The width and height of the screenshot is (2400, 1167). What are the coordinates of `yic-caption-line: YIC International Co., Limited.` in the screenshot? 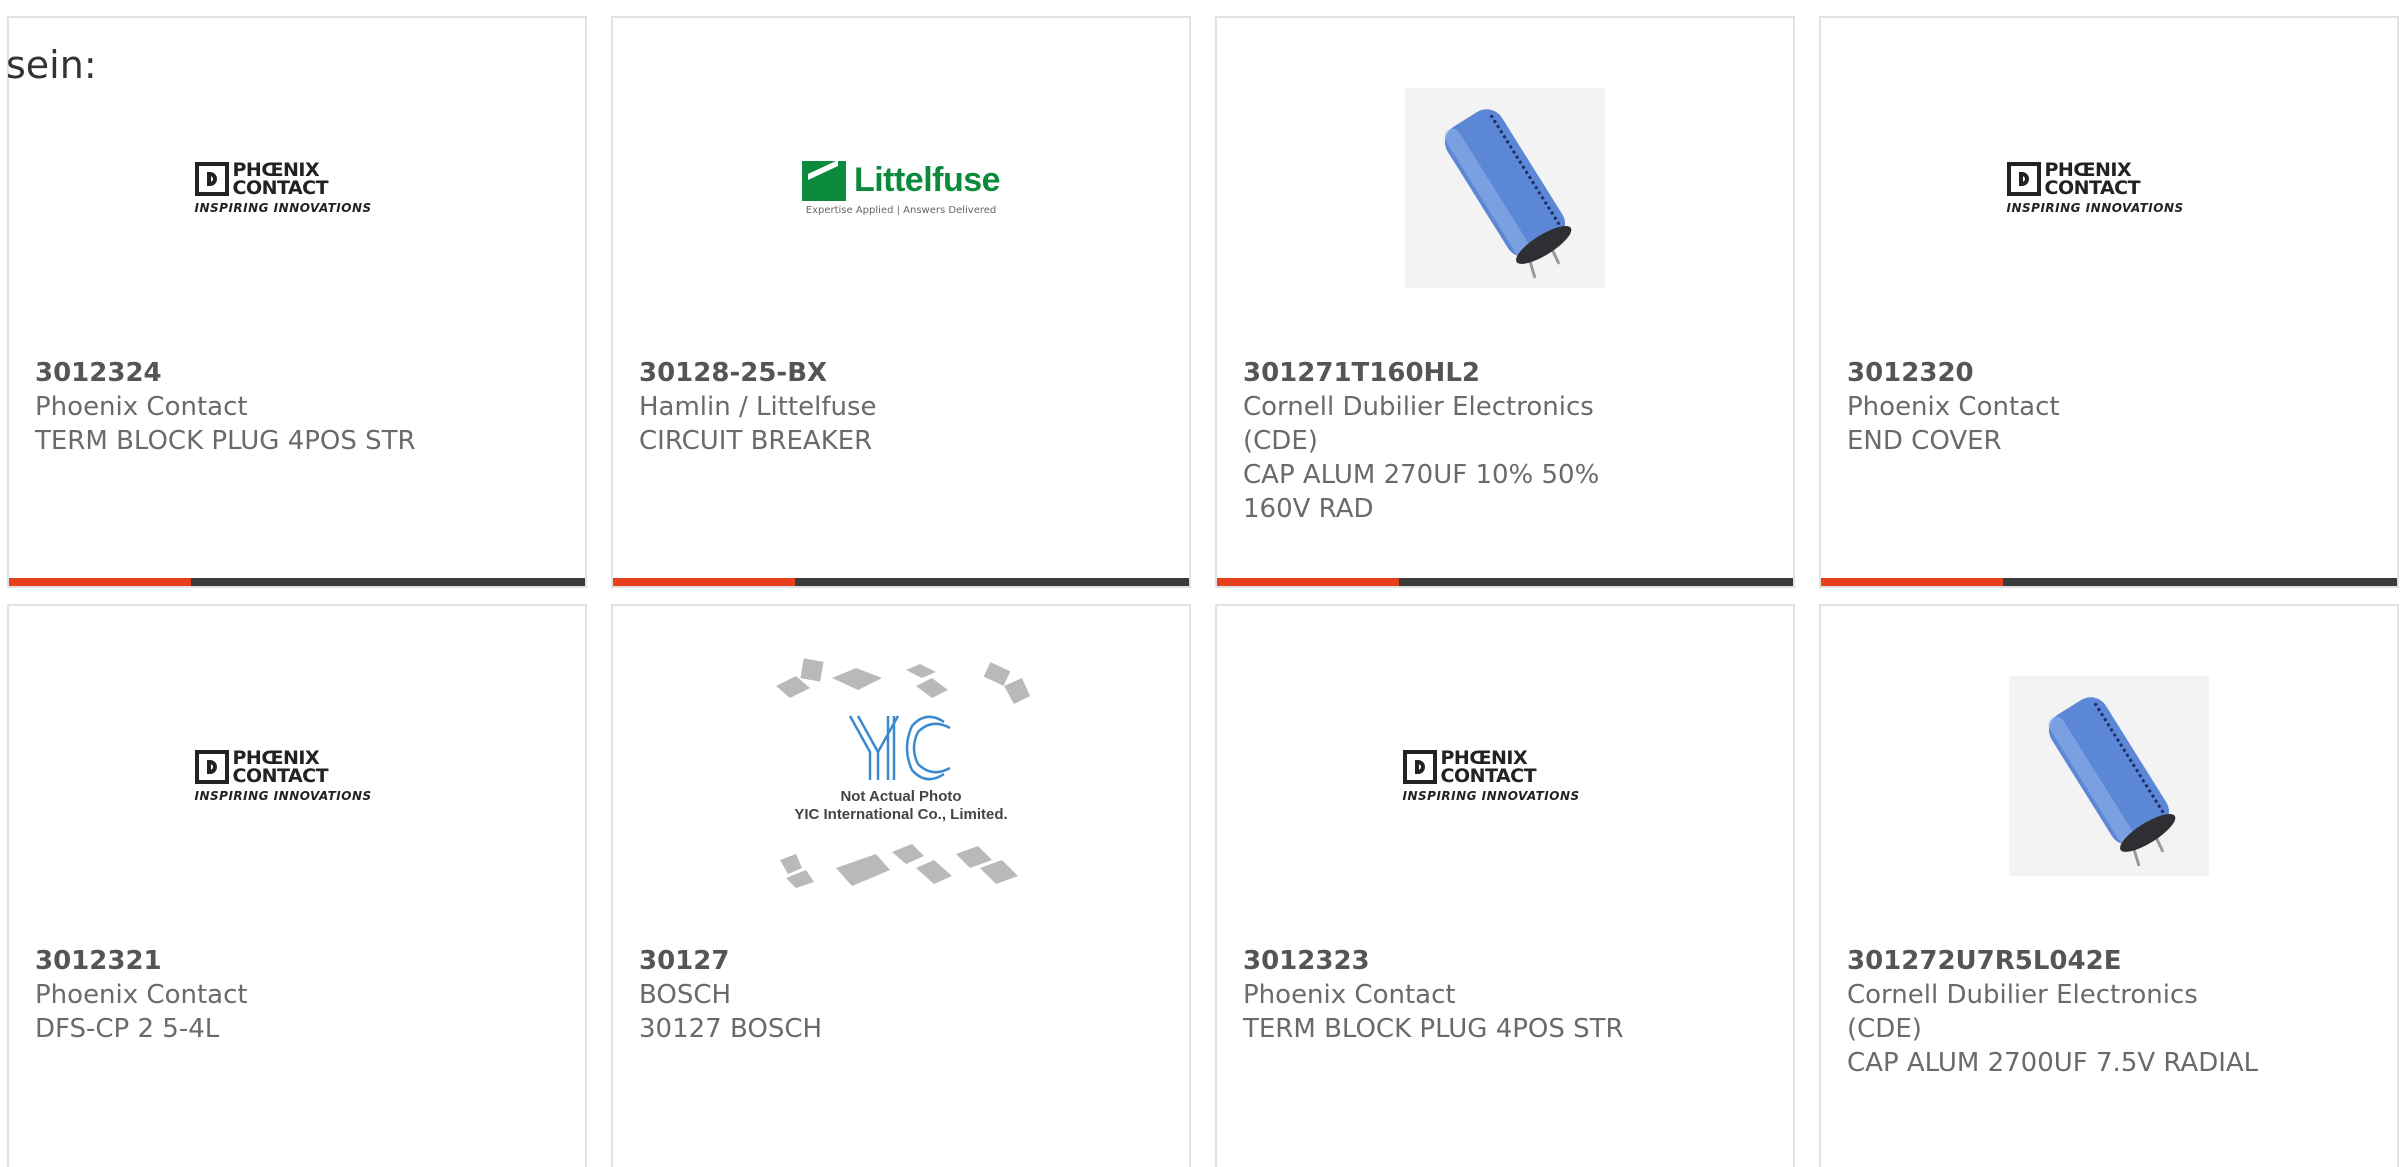 It's located at (901, 814).